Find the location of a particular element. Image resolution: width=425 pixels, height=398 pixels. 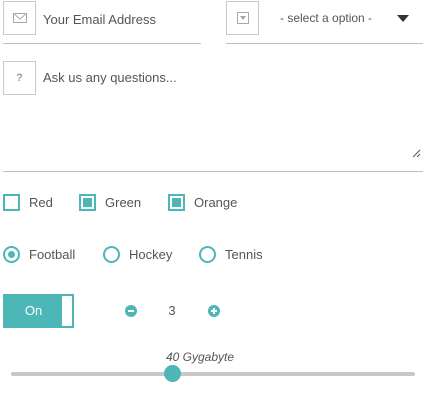

question-icon-glyph: ? is located at coordinates (19, 78).